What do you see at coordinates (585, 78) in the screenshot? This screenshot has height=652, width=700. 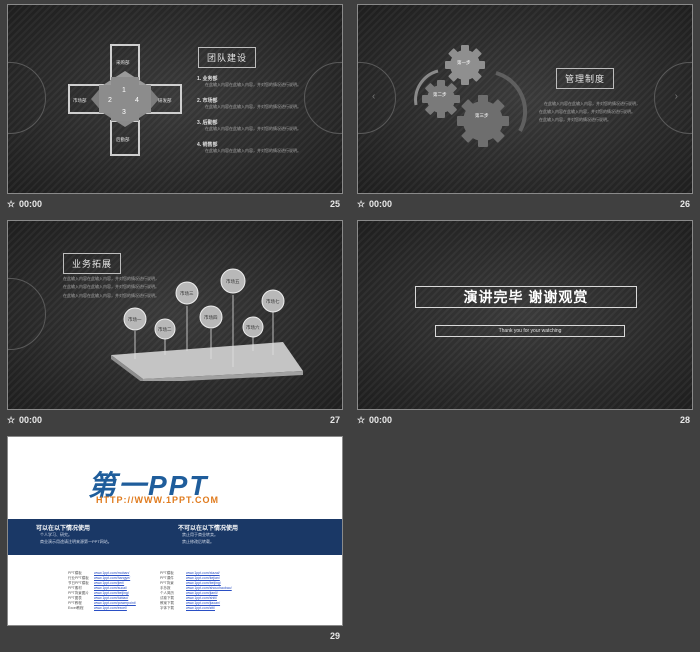 I see `slide-title-box: 管理制度` at bounding box center [585, 78].